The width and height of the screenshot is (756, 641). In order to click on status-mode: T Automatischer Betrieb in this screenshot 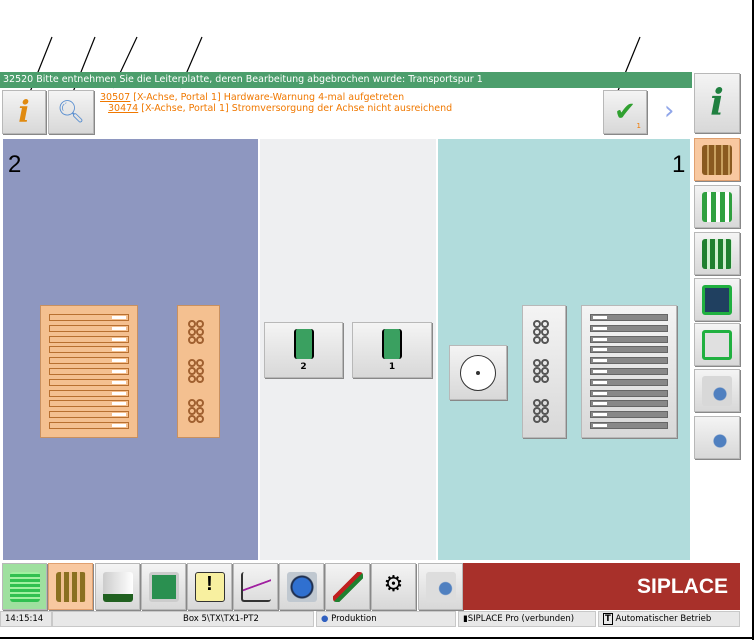, I will do `click(669, 619)`.